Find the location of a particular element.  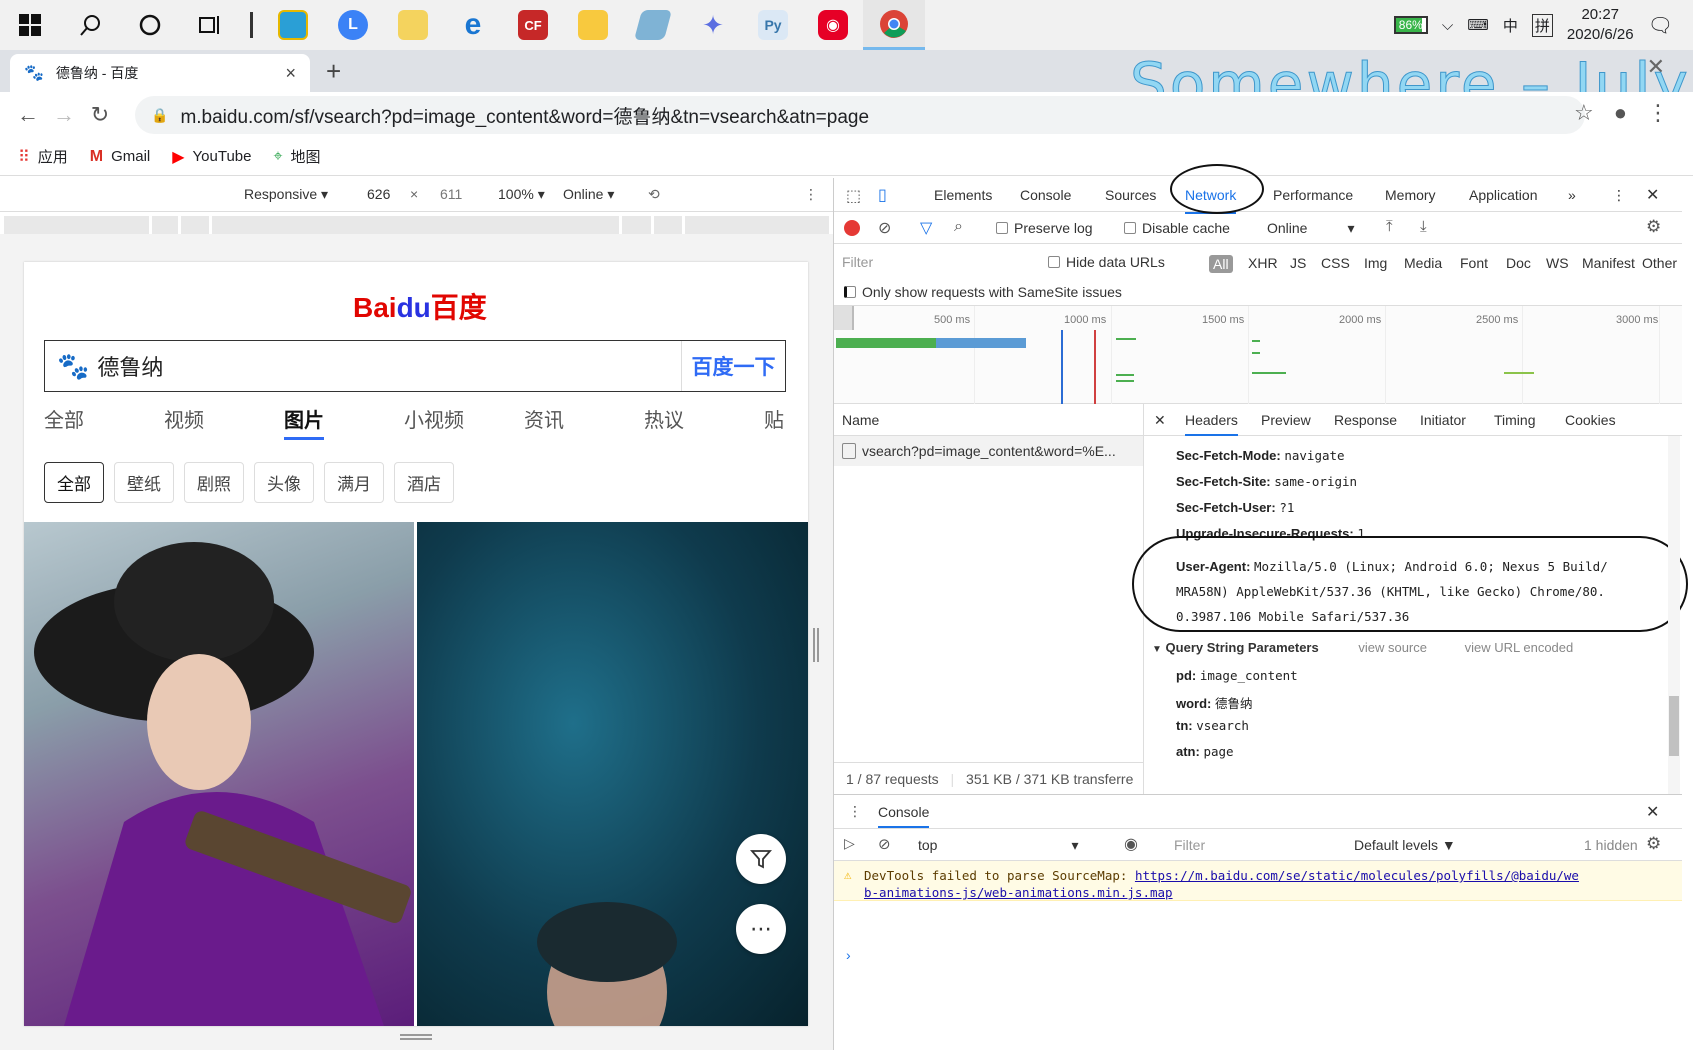

category-tab-tieba: 贴 is located at coordinates (774, 422).